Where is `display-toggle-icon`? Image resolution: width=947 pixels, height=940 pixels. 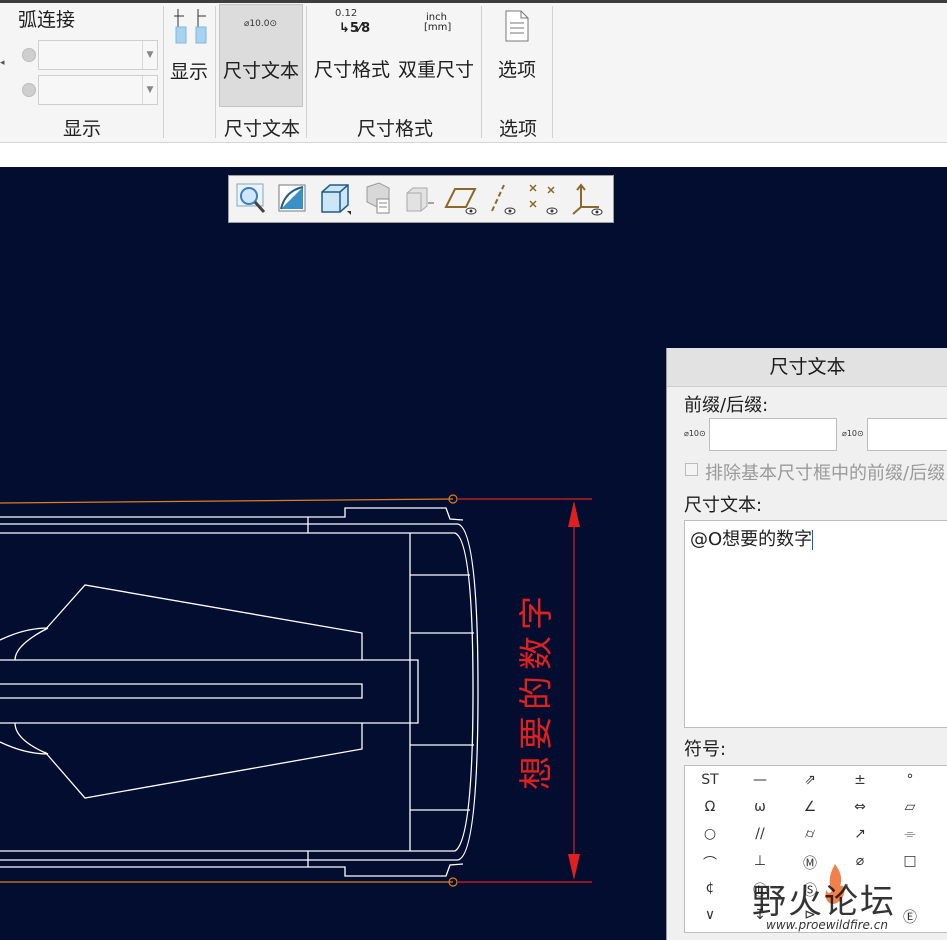 display-toggle-icon is located at coordinates (190, 26).